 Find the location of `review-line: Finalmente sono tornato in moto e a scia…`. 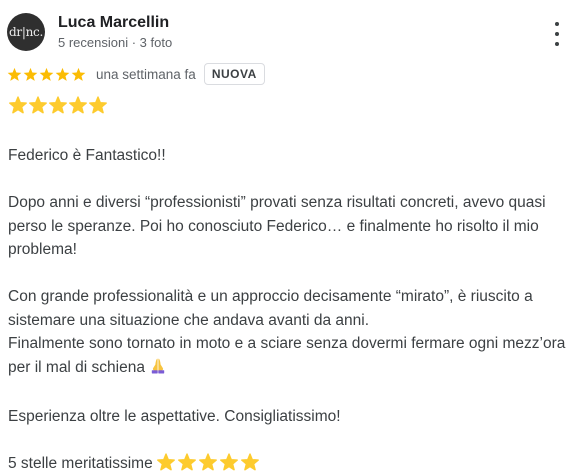

review-line: Finalmente sono tornato in moto e a scia… is located at coordinates (286, 355).